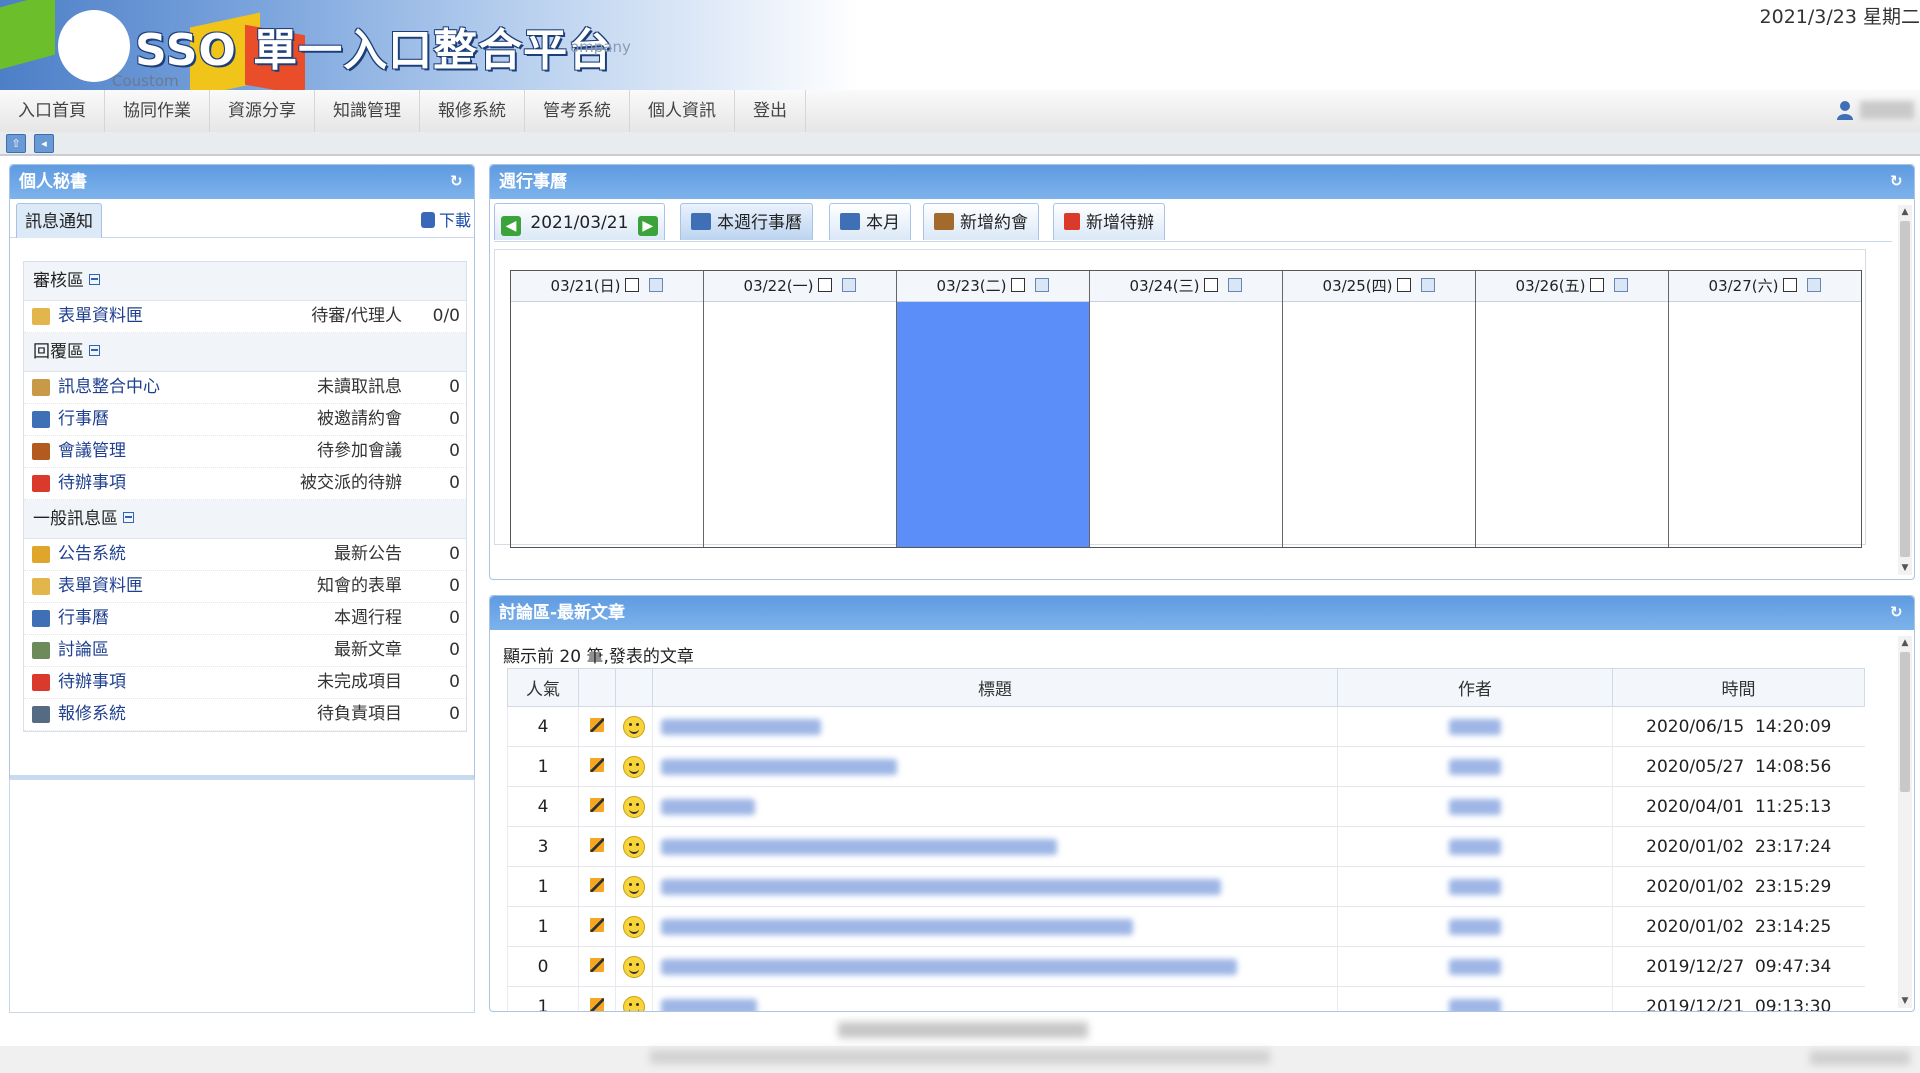  What do you see at coordinates (1186, 926) in the screenshot?
I see `table-row: 1 2020/01/02 23:14:25` at bounding box center [1186, 926].